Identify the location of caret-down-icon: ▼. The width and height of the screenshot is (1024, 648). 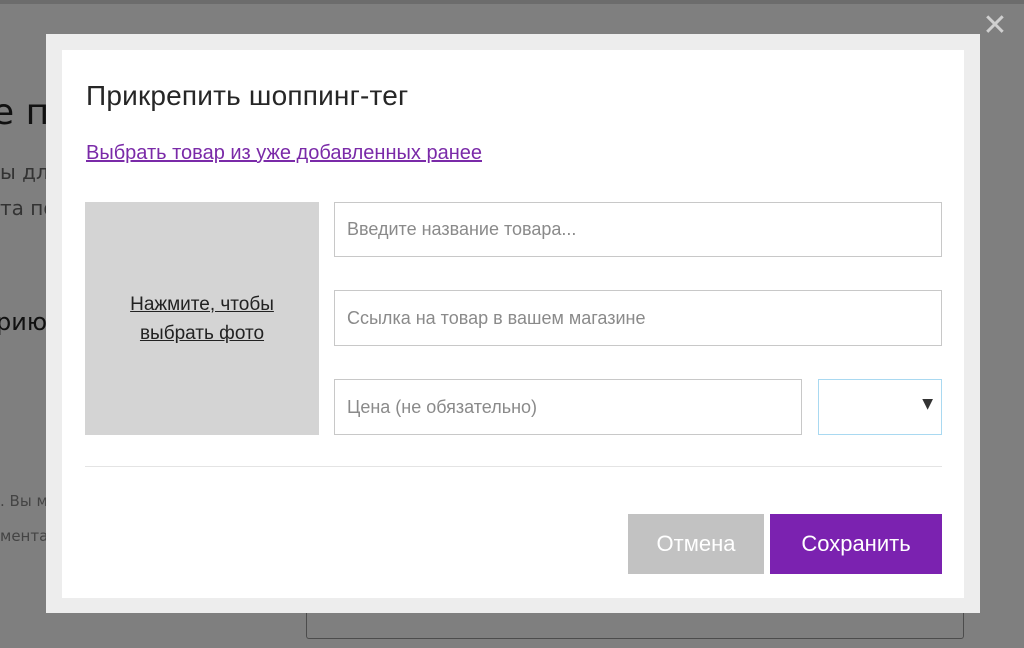
(927, 404).